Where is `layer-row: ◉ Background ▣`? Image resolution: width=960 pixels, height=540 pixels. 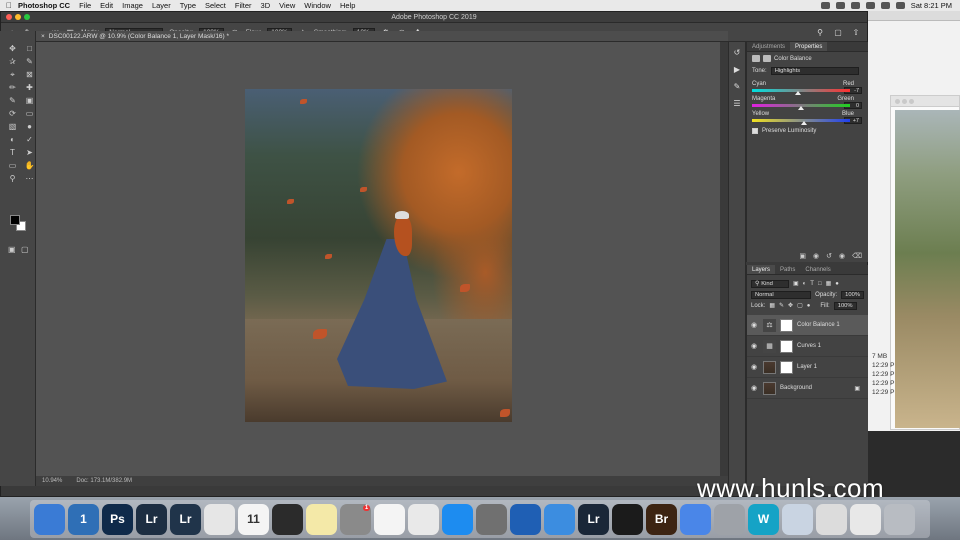
layer-row: ◉ Background ▣ is located at coordinates (807, 388).